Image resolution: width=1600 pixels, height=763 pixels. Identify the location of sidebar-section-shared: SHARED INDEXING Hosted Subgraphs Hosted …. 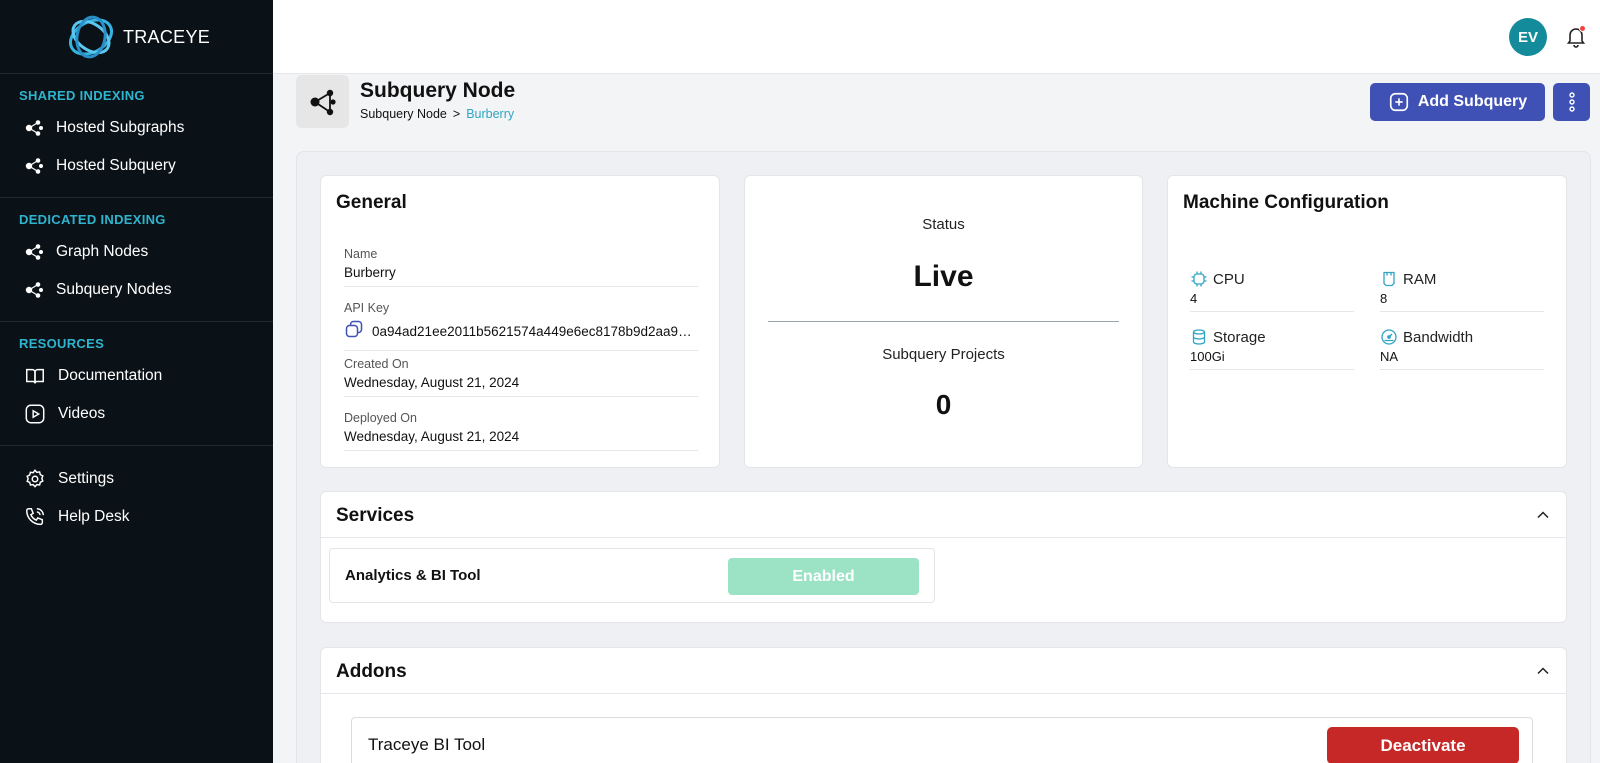
(136, 136).